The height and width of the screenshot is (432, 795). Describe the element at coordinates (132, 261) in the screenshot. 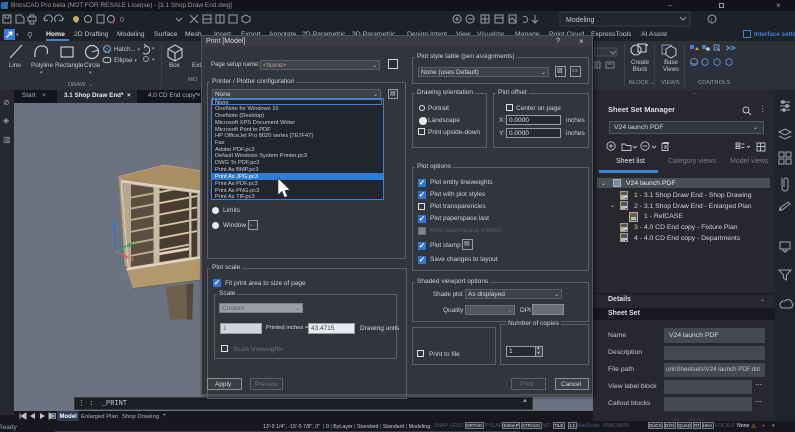

I see `svg-text: X` at that location.